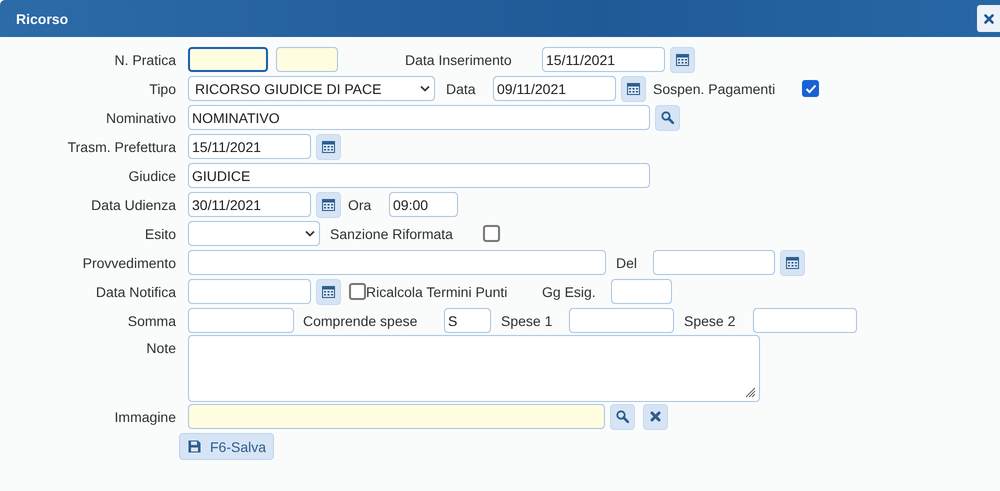 This screenshot has height=491, width=1000. Describe the element at coordinates (423, 204) in the screenshot. I see `input-field: 09:00` at that location.